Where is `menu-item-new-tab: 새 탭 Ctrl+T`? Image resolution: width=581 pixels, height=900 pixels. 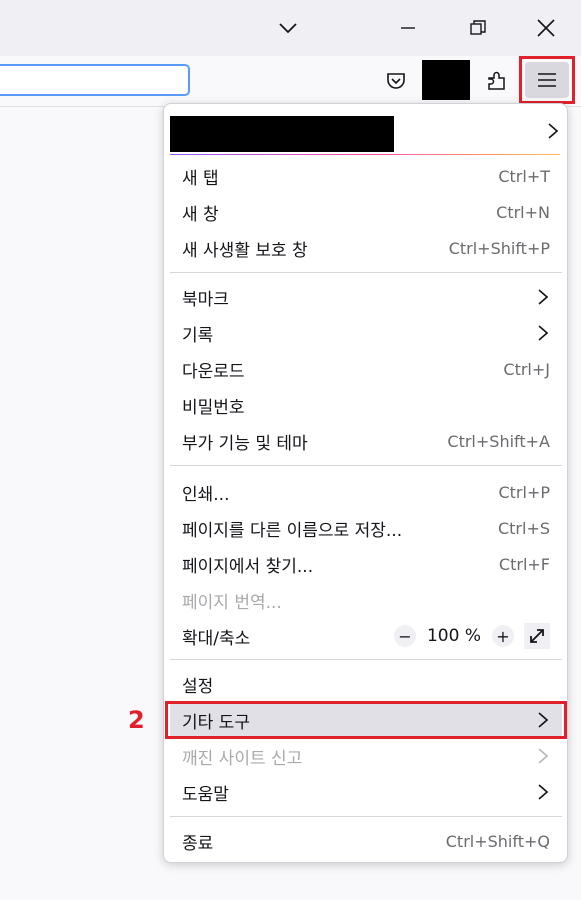
menu-item-new-tab: 새 탭 Ctrl+T is located at coordinates (366, 176).